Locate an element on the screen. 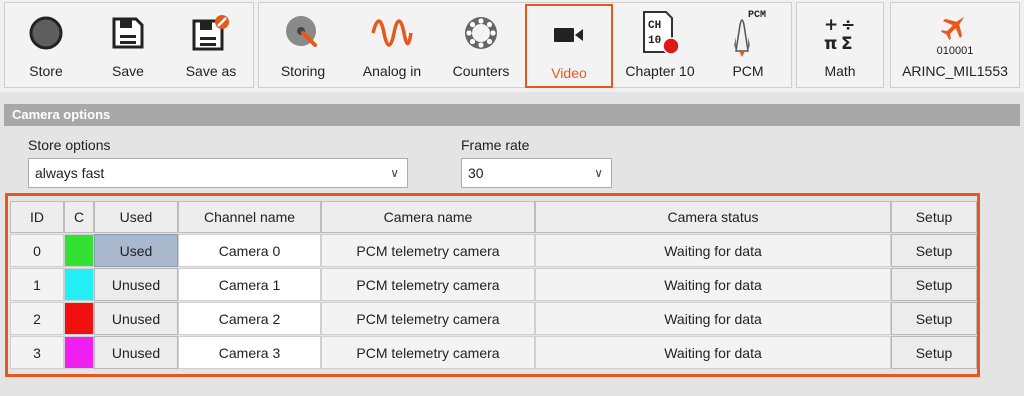  video-camera-icon is located at coordinates (569, 35).